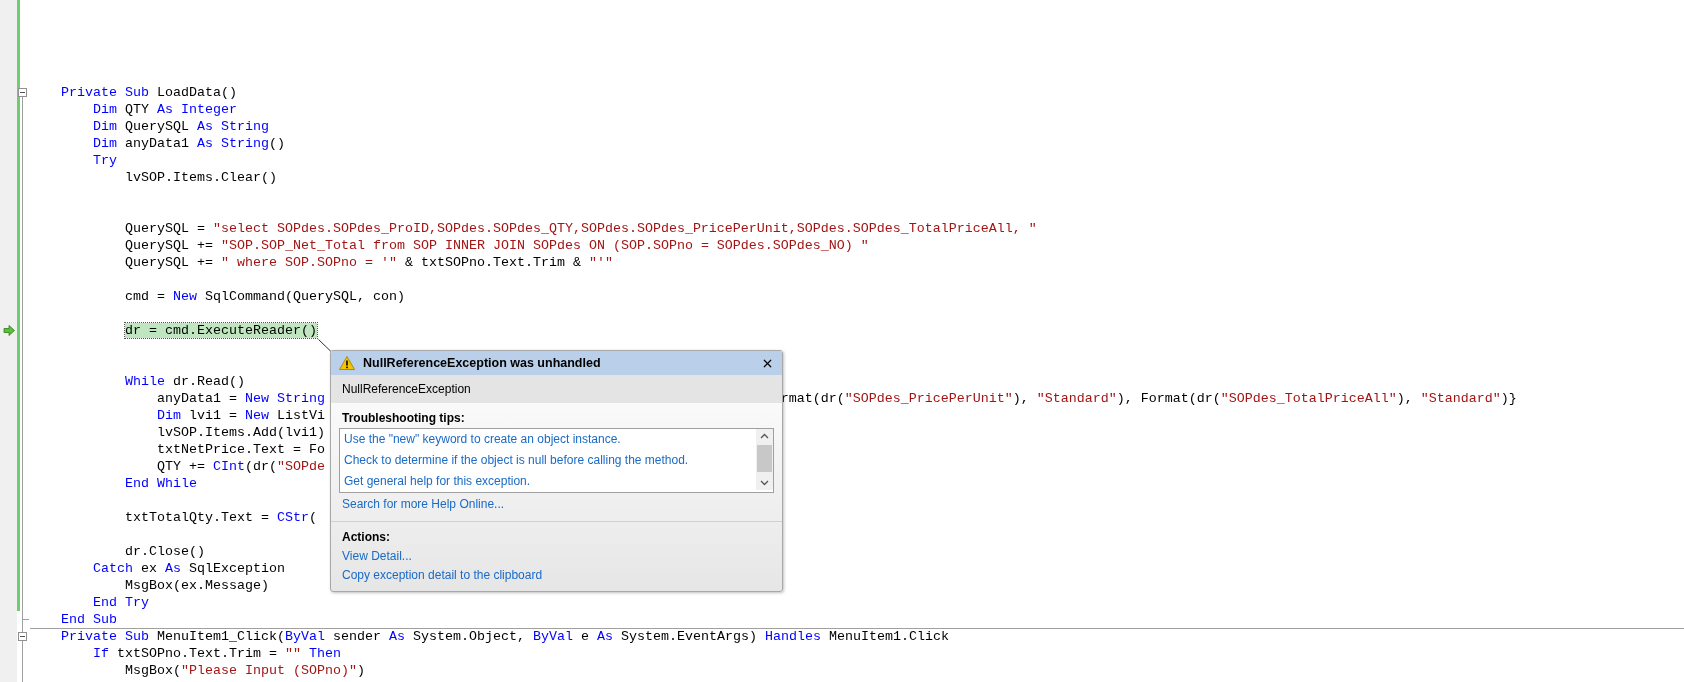 The width and height of the screenshot is (1684, 682). I want to click on arrow-icon, so click(8, 330).